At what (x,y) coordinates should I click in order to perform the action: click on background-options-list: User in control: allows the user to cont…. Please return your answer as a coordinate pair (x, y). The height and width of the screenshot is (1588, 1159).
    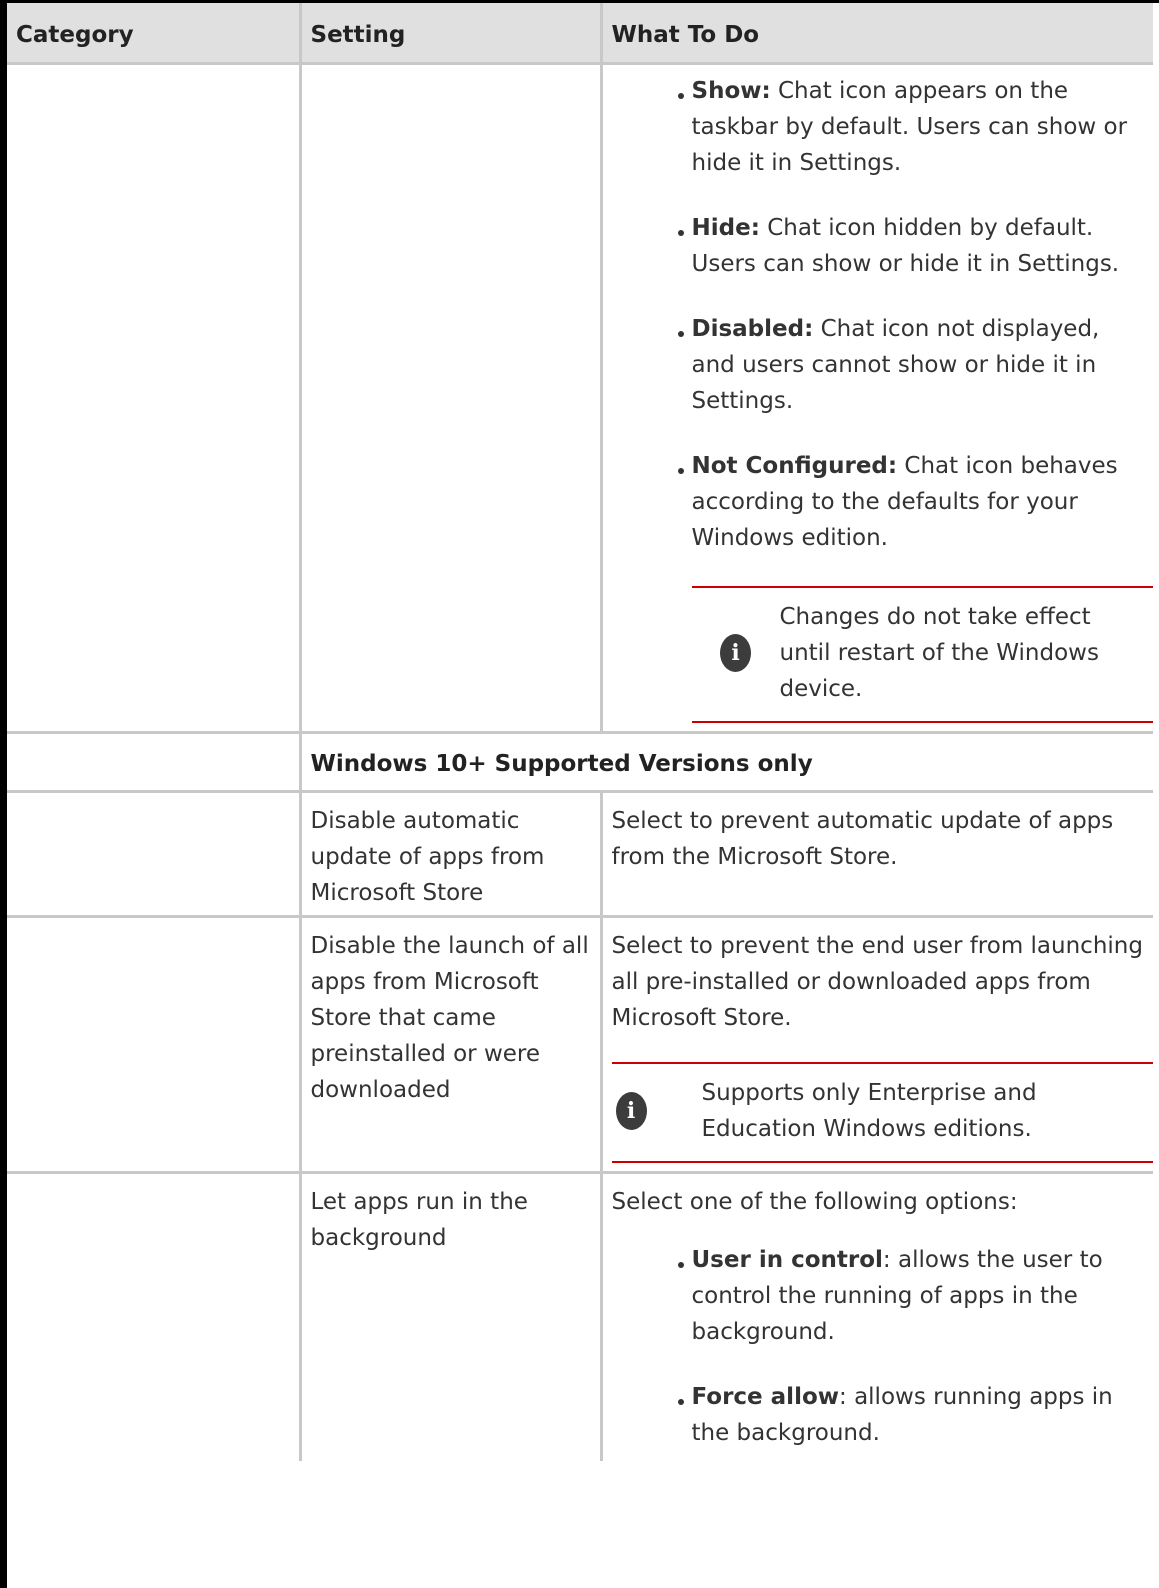
    Looking at the image, I should click on (879, 1346).